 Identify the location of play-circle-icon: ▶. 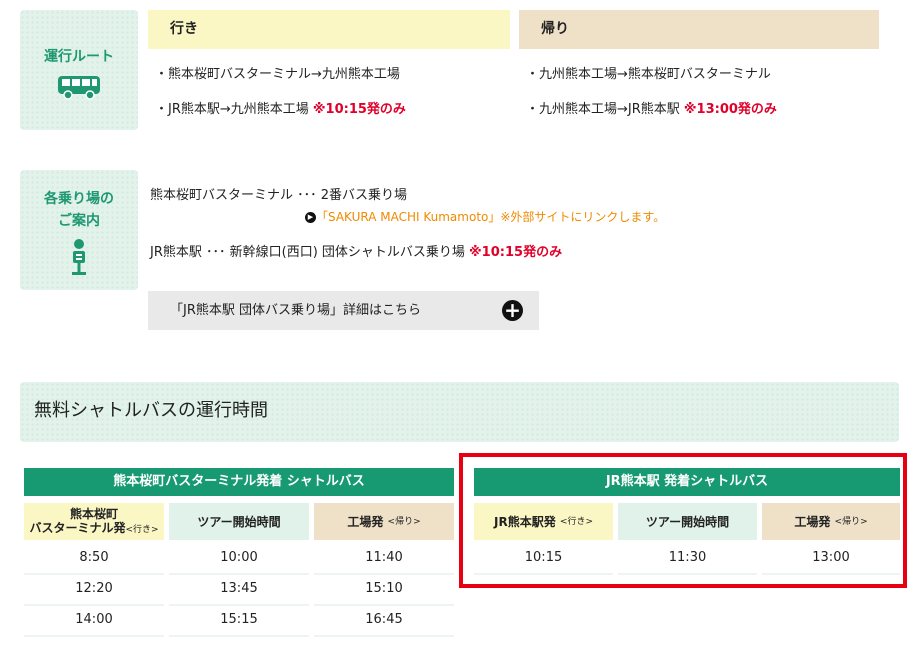
(310, 217).